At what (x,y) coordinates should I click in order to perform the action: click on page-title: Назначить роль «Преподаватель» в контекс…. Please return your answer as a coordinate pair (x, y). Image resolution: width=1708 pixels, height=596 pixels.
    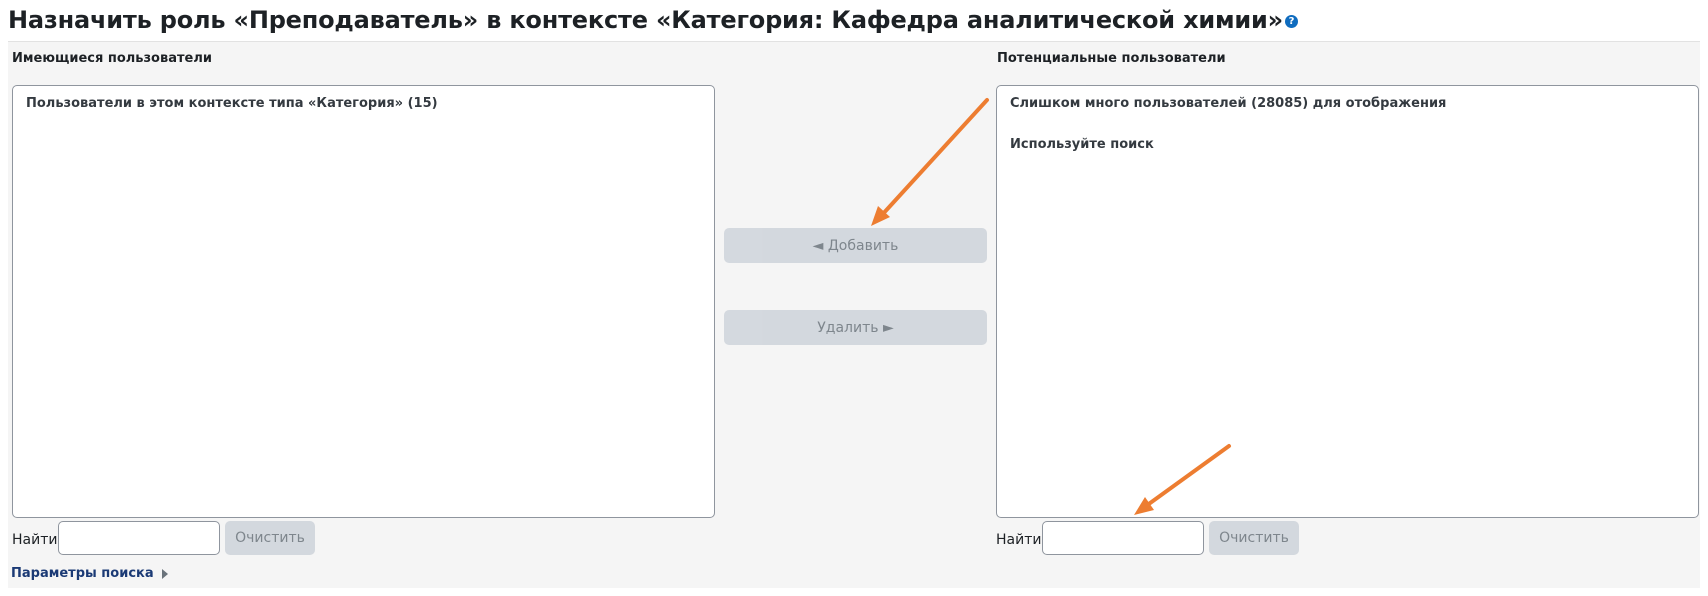
    Looking at the image, I should click on (653, 20).